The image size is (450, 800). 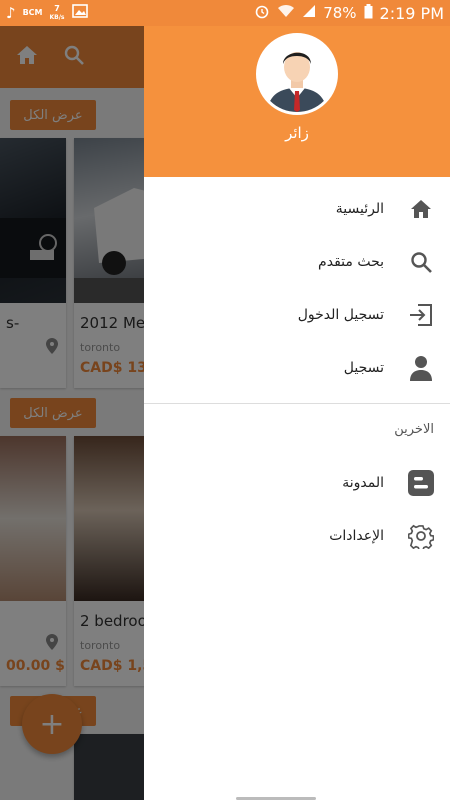 What do you see at coordinates (225, 13) in the screenshot?
I see `status-bar: ♪ BCM 7 KB/s 78% 2:19 PM` at bounding box center [225, 13].